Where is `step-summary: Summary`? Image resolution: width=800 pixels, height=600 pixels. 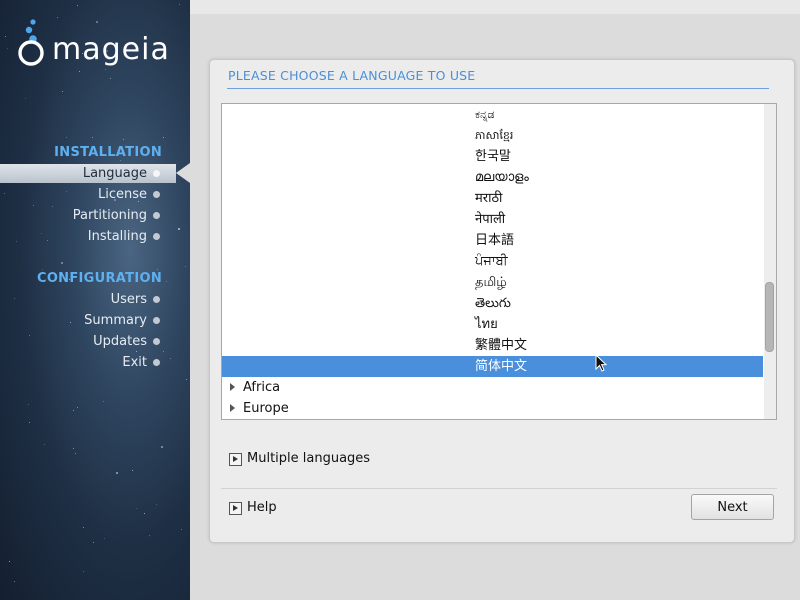
step-summary: Summary is located at coordinates (95, 320).